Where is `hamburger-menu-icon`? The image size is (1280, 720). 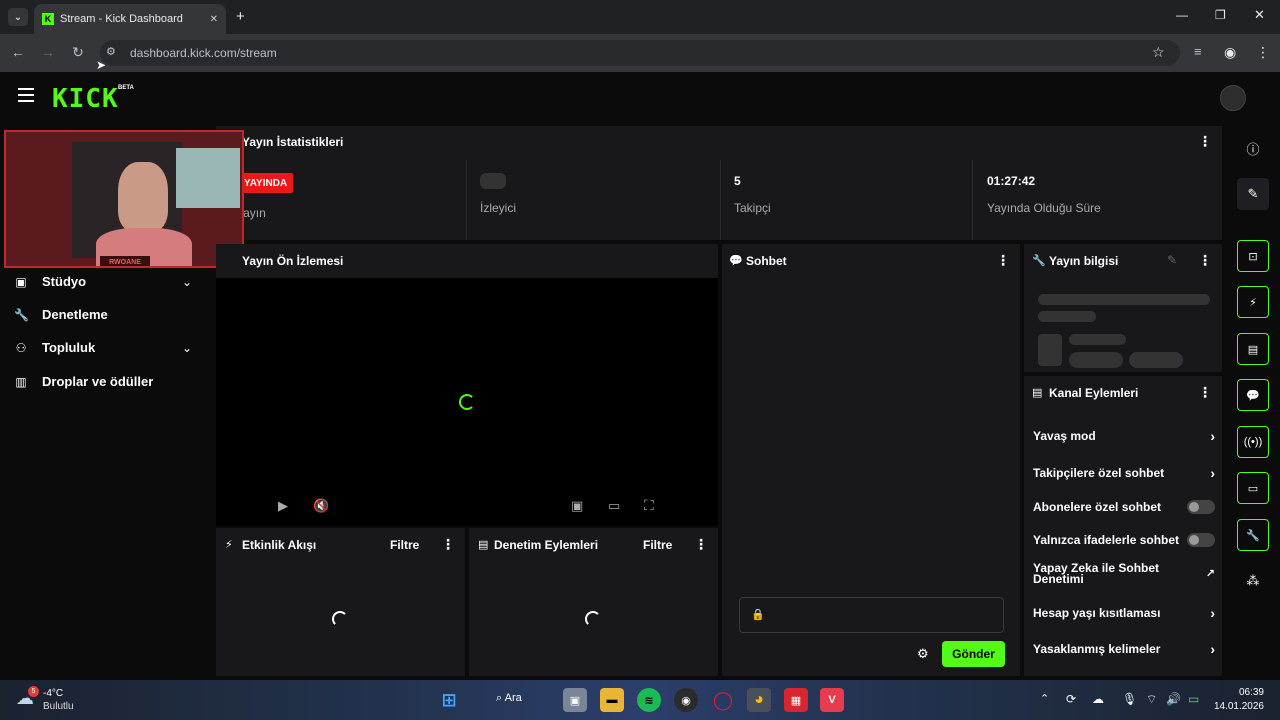
hamburger-menu-icon is located at coordinates (26, 95).